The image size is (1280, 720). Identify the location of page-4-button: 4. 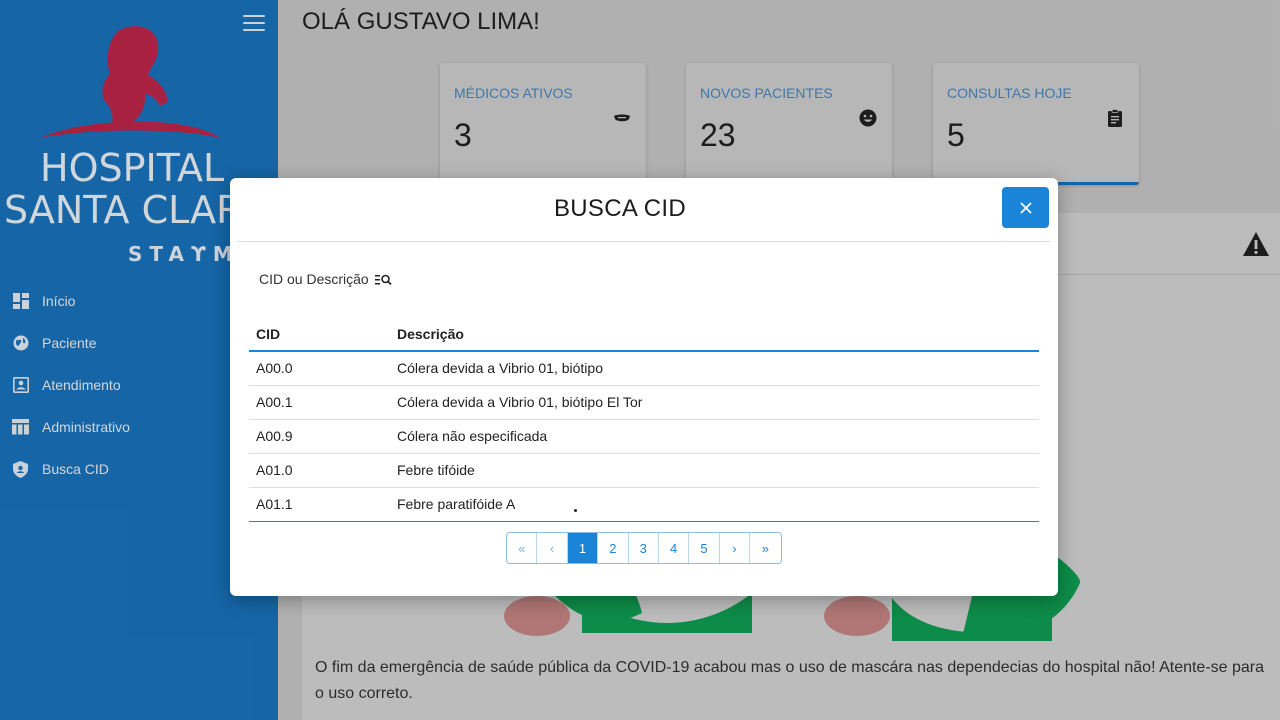
(674, 548).